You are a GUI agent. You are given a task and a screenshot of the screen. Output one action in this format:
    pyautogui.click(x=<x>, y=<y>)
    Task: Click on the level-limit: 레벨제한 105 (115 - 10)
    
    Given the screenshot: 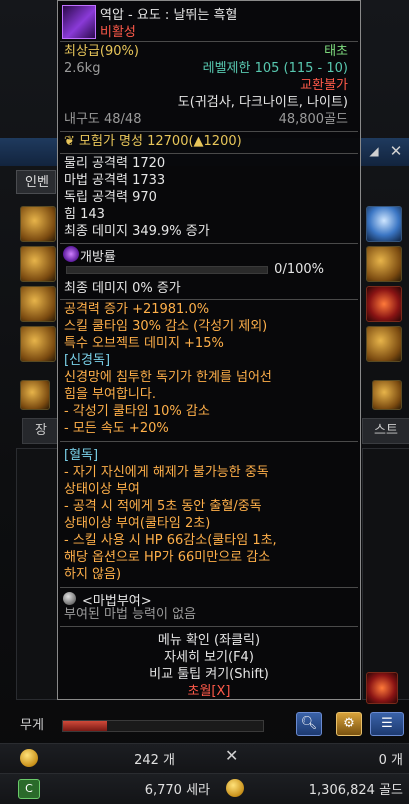 What is the action you would take?
    pyautogui.click(x=275, y=68)
    